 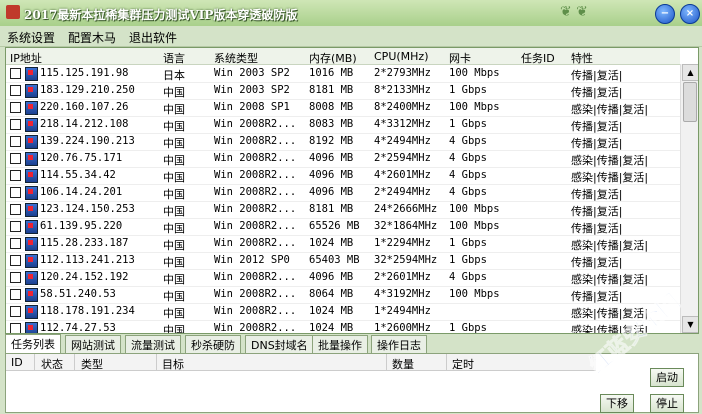 I want to click on cell-cpu: 32*1864MHz, so click(x=406, y=226).